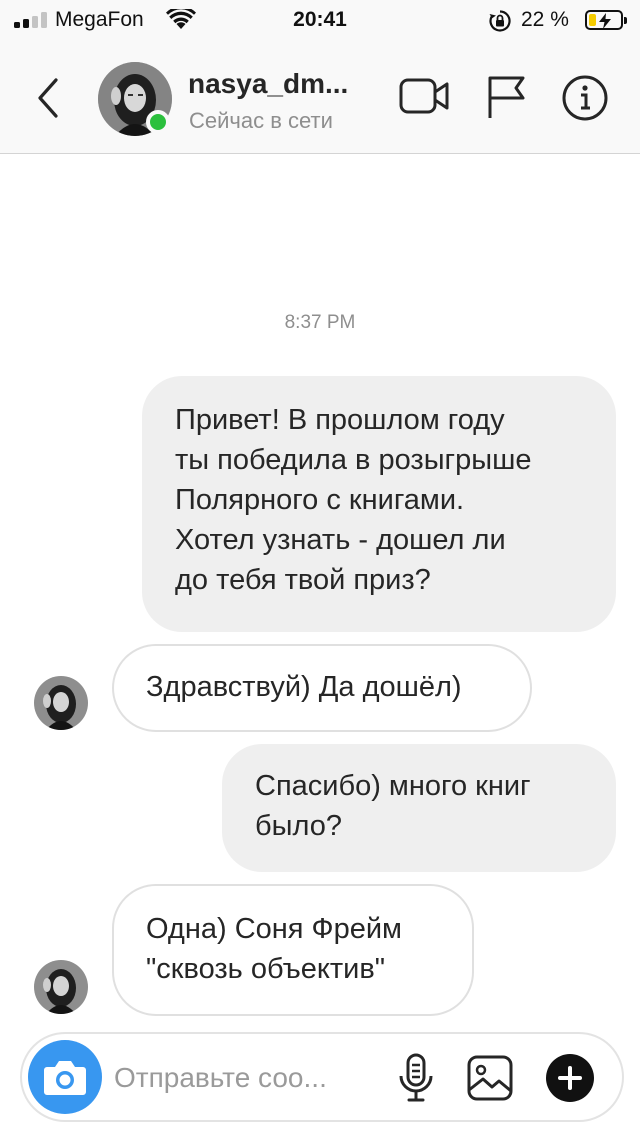 Image resolution: width=640 pixels, height=1136 pixels. Describe the element at coordinates (500, 21) in the screenshot. I see `rotation-lock-icon` at that location.